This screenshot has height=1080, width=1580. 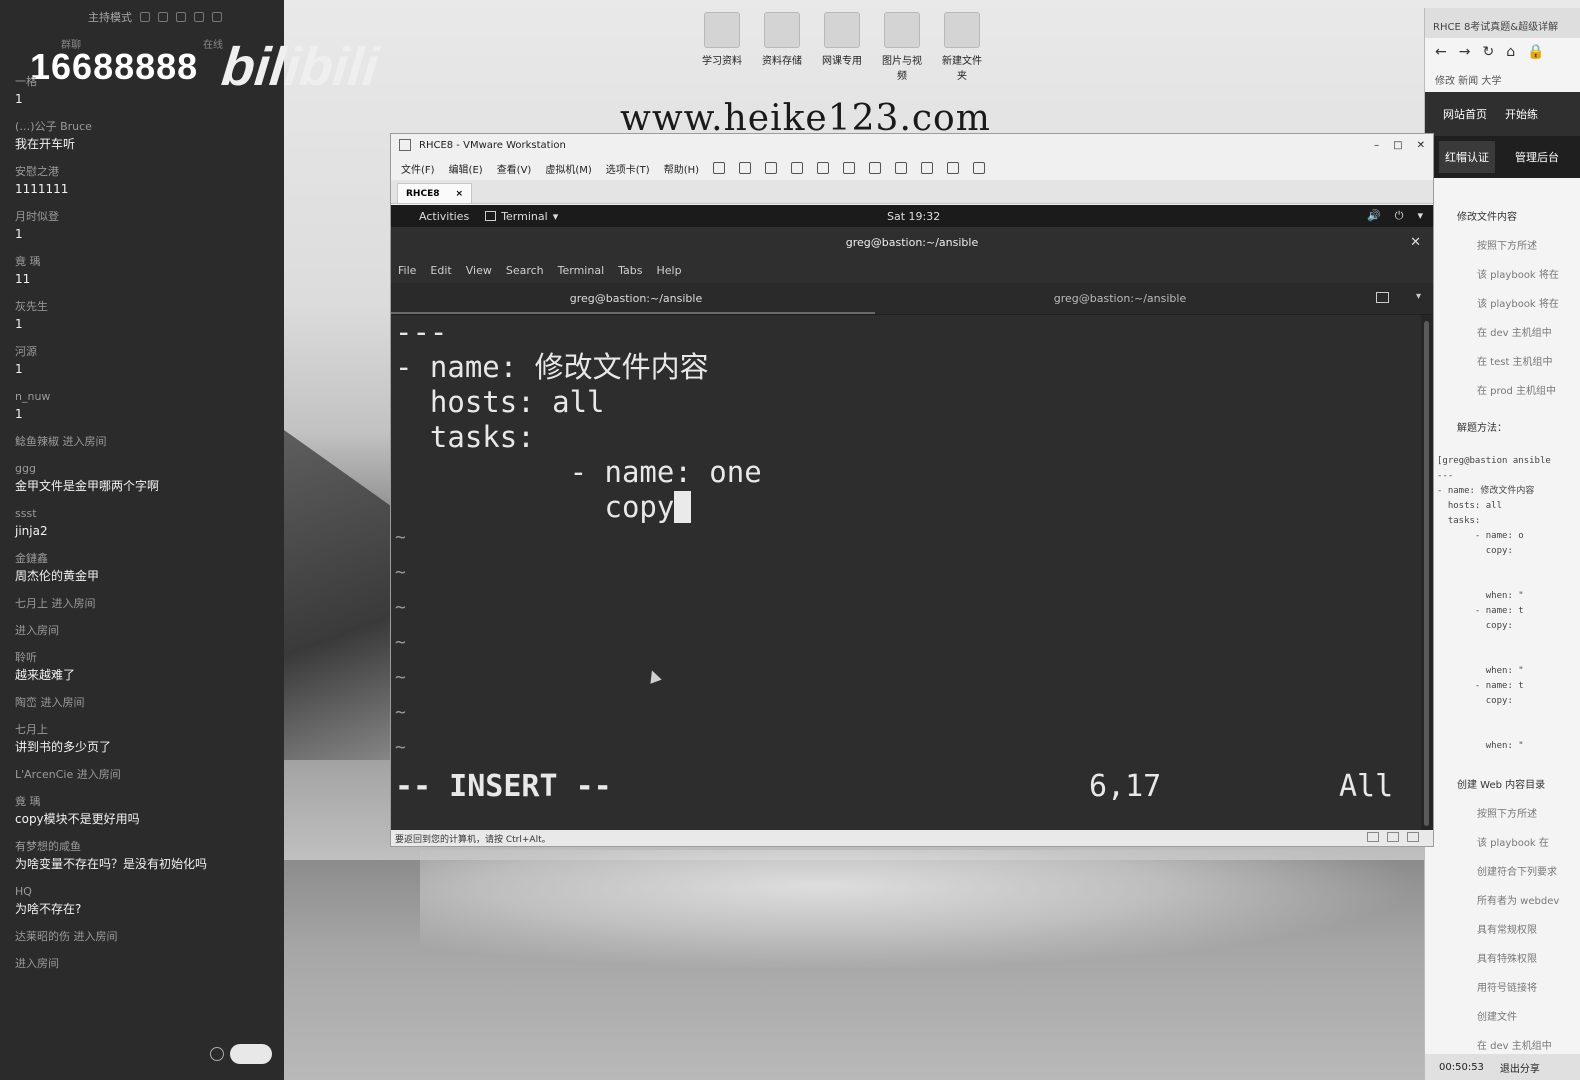 I want to click on chat-username: 一格, so click(x=145, y=82).